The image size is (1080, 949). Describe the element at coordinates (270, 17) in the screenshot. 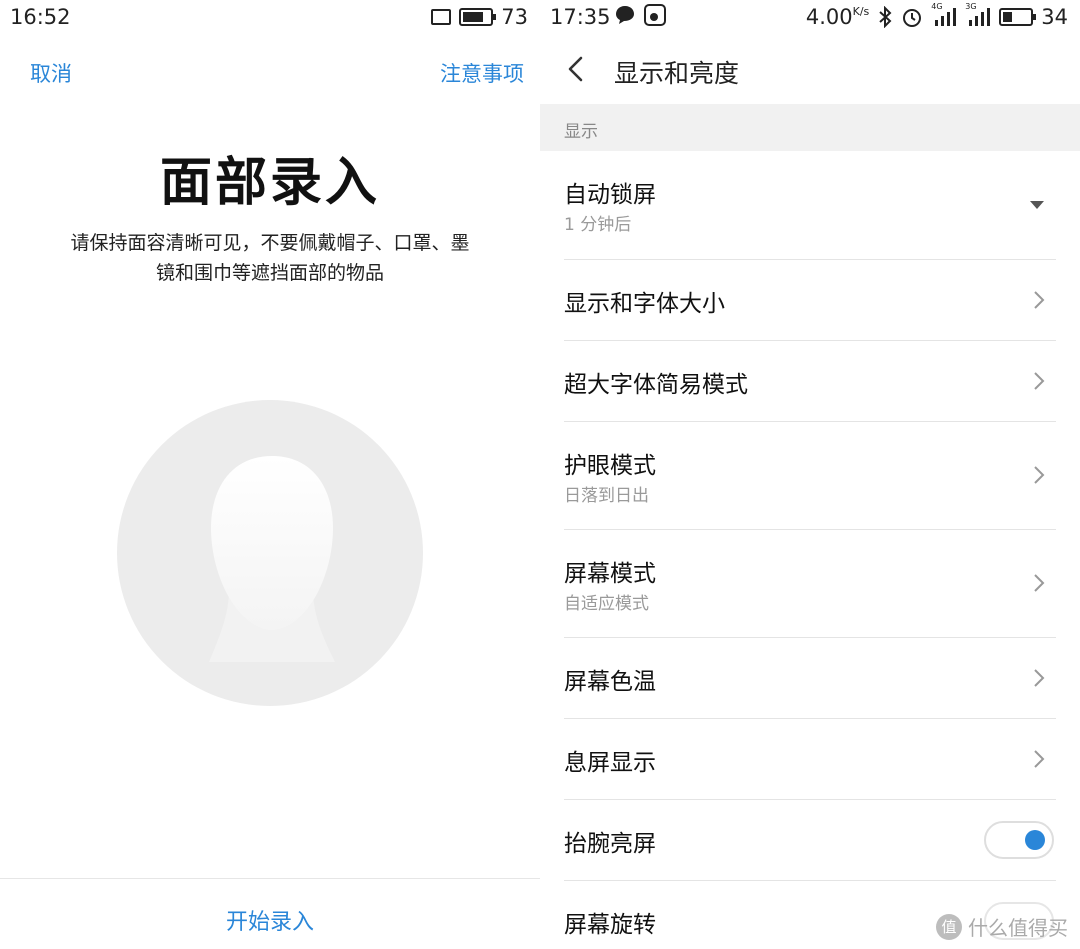

I see `status-bar: 16:52 73` at that location.